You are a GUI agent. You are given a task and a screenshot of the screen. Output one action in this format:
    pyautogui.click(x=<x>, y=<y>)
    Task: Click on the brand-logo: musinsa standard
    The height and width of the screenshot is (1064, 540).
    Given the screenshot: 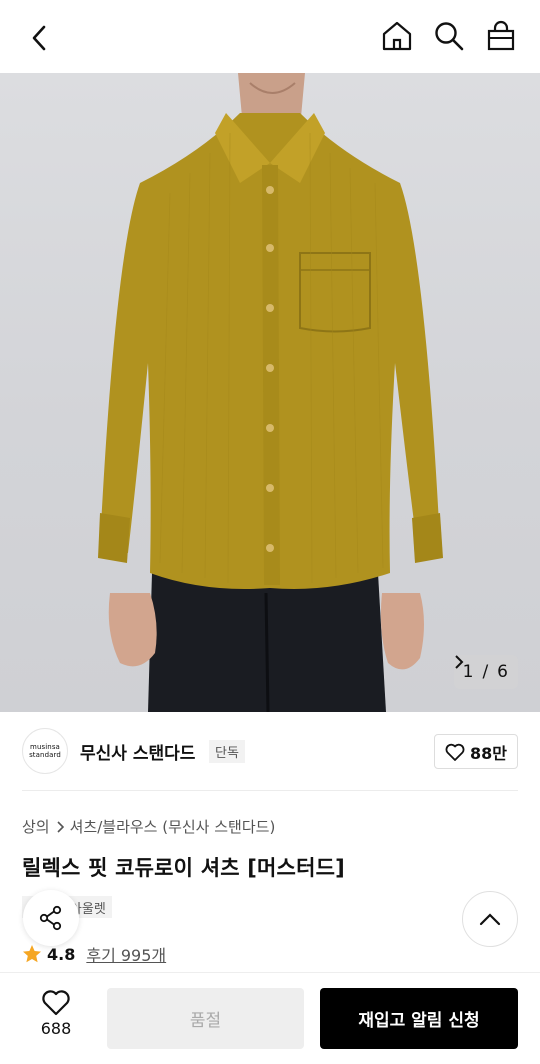 What is the action you would take?
    pyautogui.click(x=45, y=751)
    